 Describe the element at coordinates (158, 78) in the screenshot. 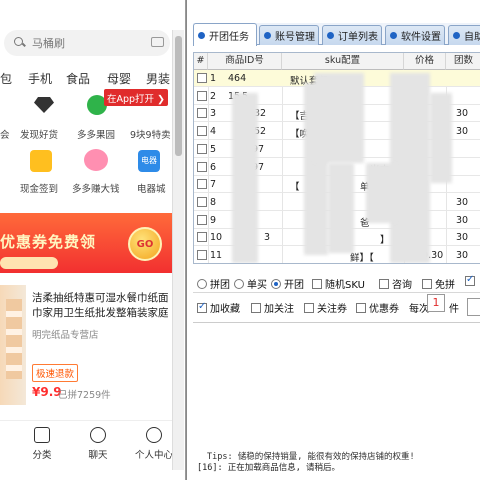

I see `category-item: 男装` at that location.